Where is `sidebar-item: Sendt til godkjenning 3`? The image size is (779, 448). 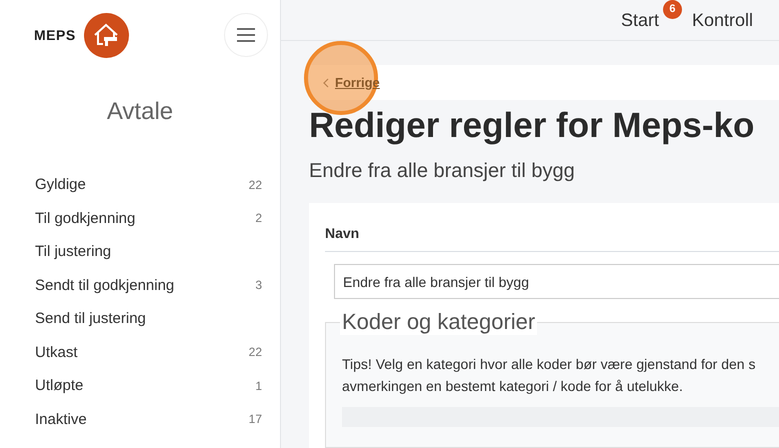
sidebar-item: Sendt til godkjenning 3 is located at coordinates (140, 285).